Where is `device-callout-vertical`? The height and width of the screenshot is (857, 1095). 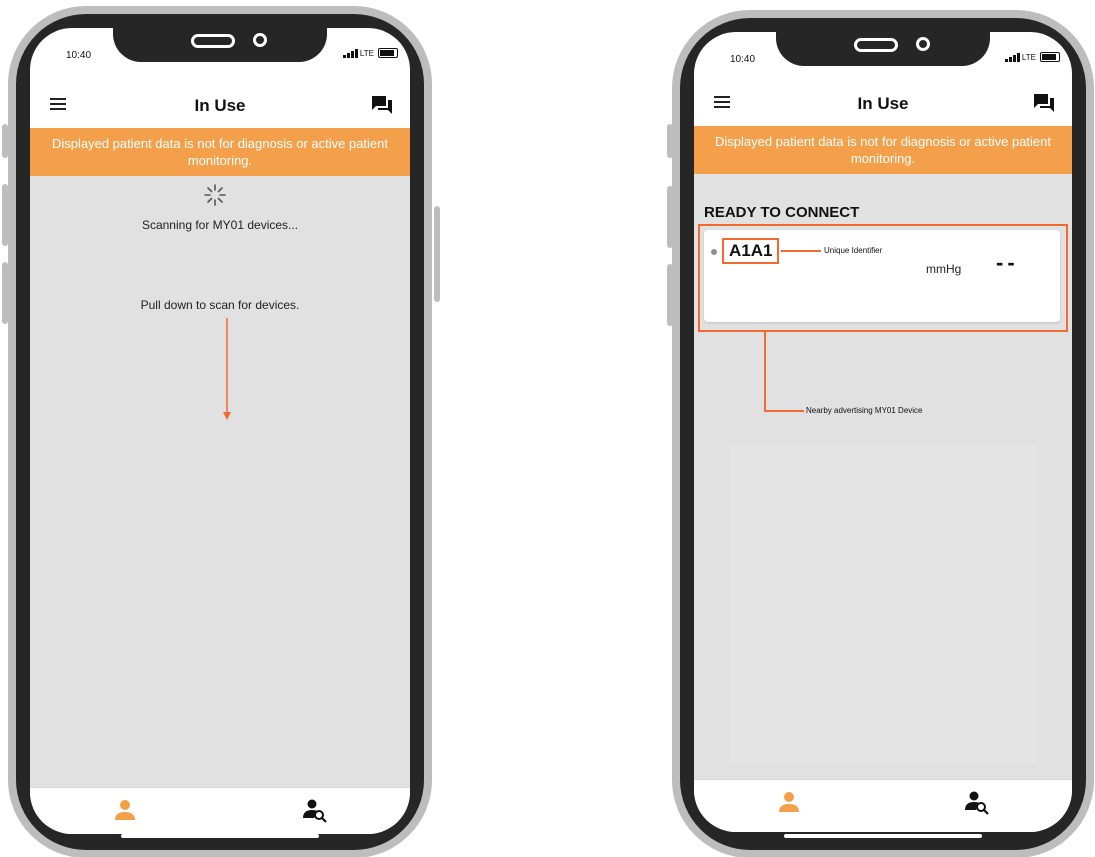
device-callout-vertical is located at coordinates (765, 371).